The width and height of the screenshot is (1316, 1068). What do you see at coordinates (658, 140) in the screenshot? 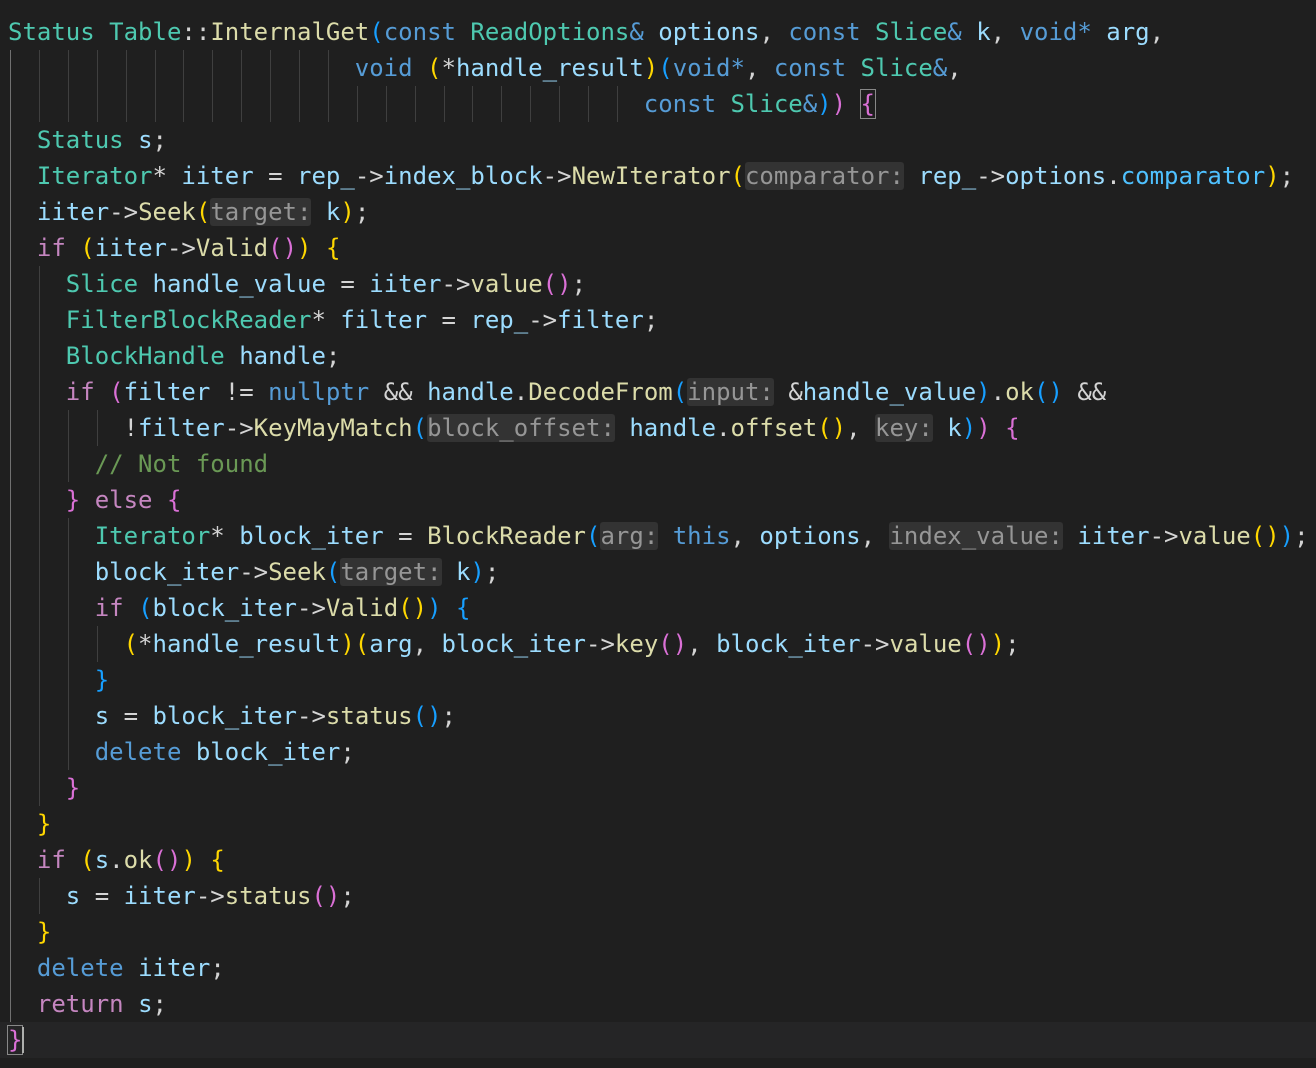
I see `code-line: Status s;` at bounding box center [658, 140].